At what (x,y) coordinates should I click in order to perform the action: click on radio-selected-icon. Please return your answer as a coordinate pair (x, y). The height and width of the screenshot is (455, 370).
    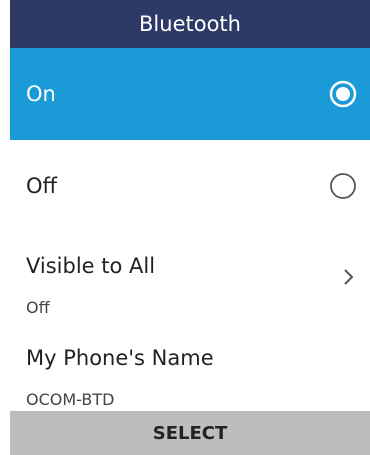
    Looking at the image, I should click on (343, 94).